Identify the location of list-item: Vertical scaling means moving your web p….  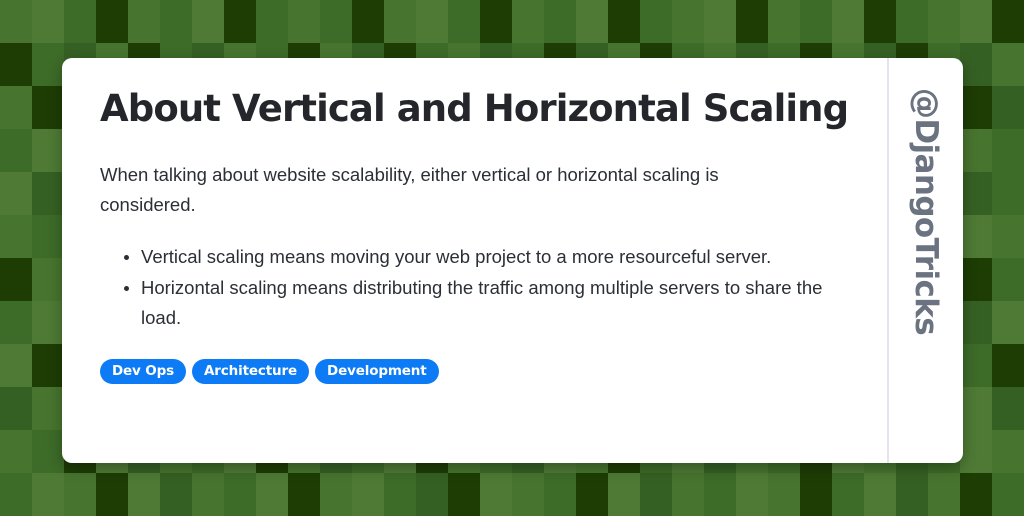
(485, 257).